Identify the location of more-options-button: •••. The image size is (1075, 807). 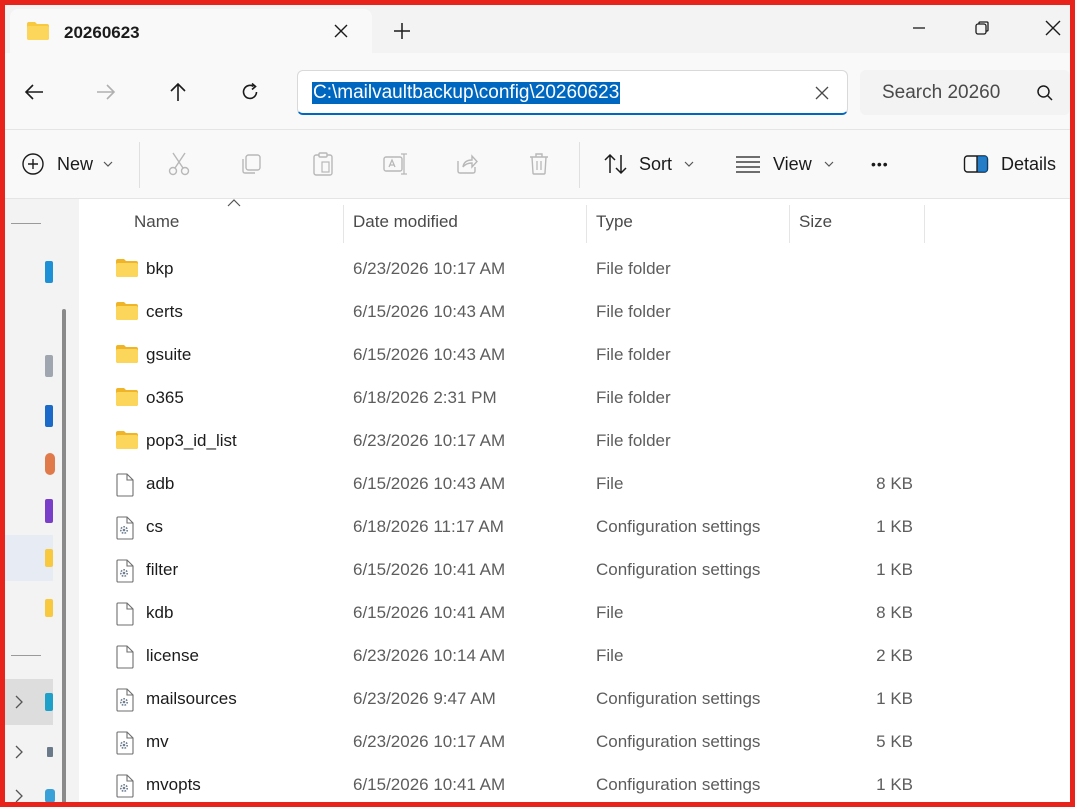
(880, 164).